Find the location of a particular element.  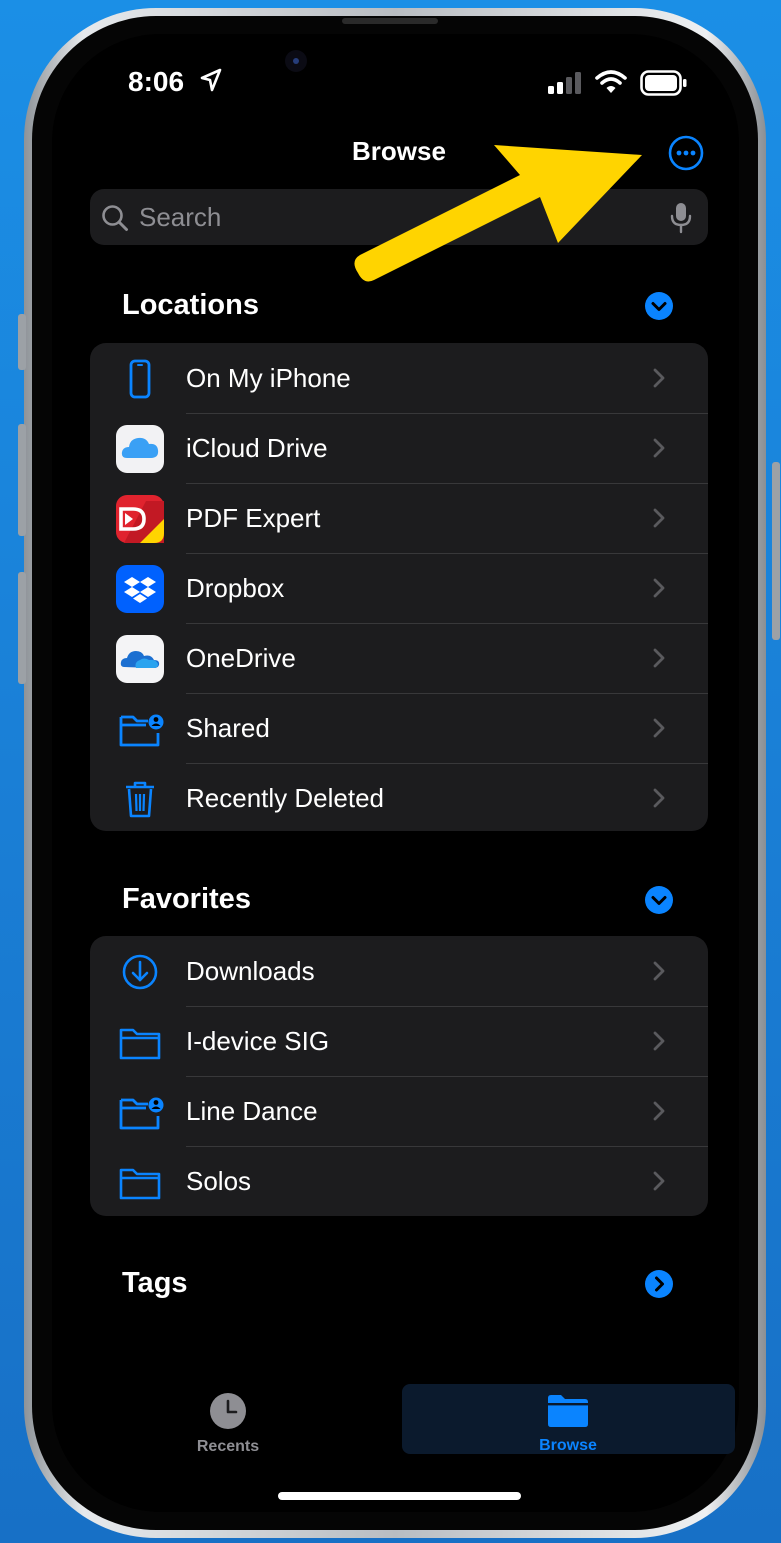

location-on-my-iphone: On My iPhone is located at coordinates (399, 378).